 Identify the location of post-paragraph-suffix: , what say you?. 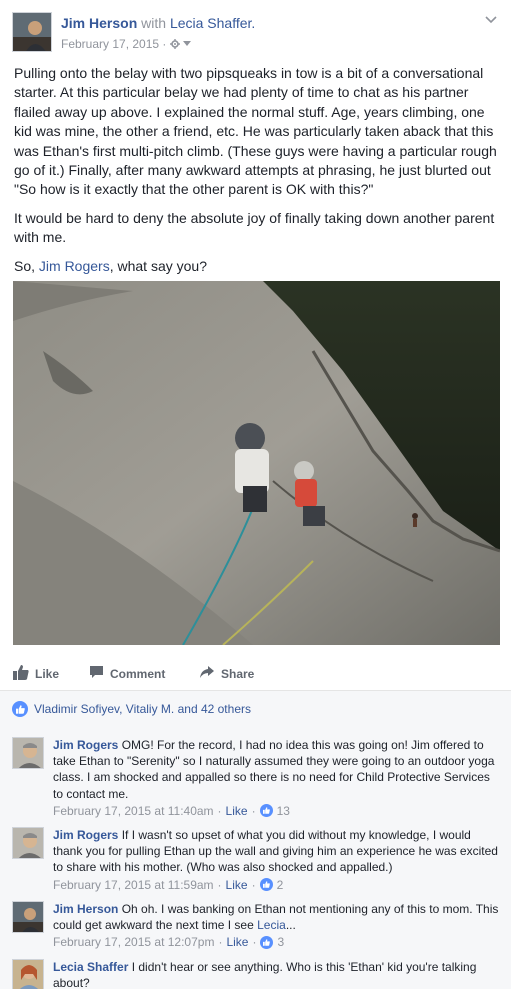
(158, 265).